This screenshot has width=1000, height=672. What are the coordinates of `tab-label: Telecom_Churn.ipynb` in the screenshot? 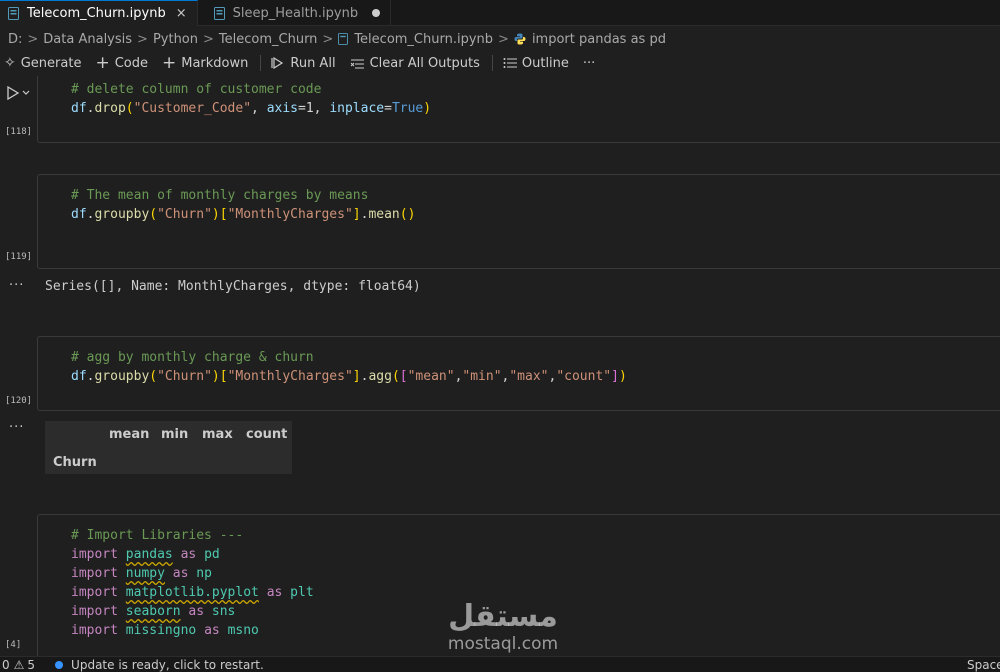 It's located at (96, 13).